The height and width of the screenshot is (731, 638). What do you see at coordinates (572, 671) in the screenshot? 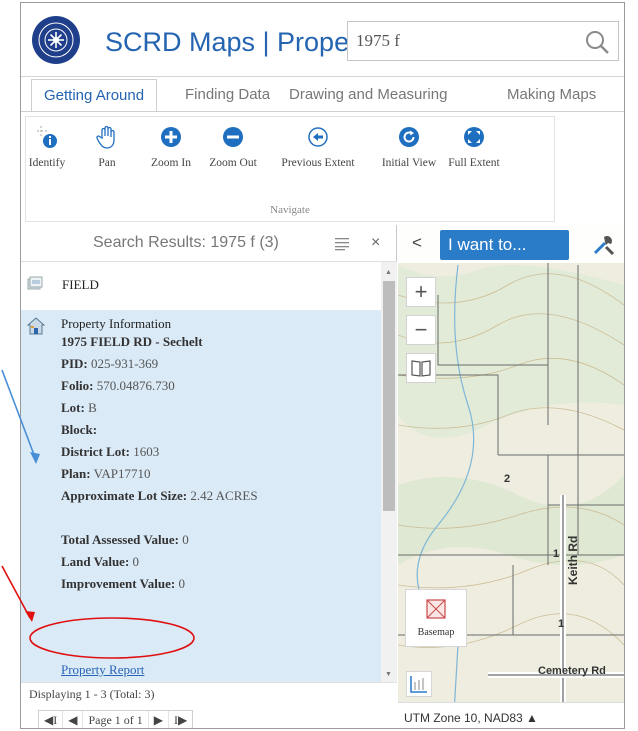
I see `cemetery-road-label: Cemetery Rd` at bounding box center [572, 671].